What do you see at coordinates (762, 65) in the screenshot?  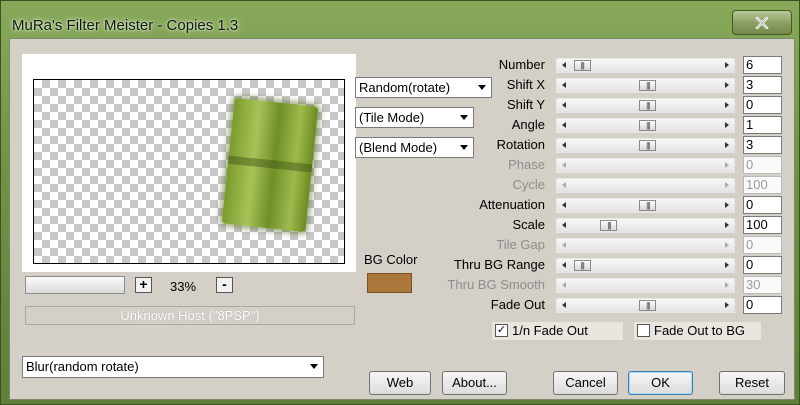 I see `param-value-field: 6` at bounding box center [762, 65].